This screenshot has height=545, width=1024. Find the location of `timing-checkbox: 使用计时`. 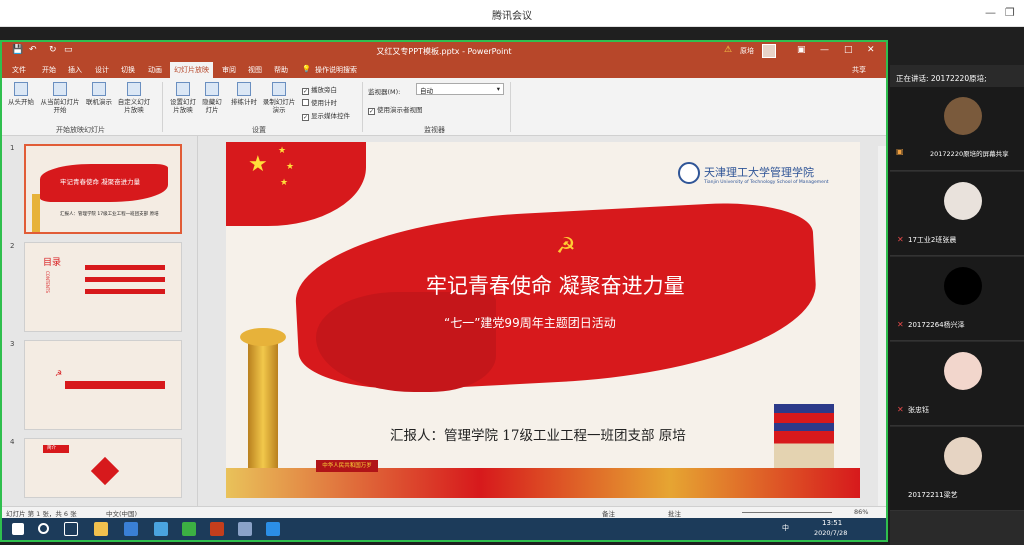

timing-checkbox: 使用计时 is located at coordinates (319, 102).